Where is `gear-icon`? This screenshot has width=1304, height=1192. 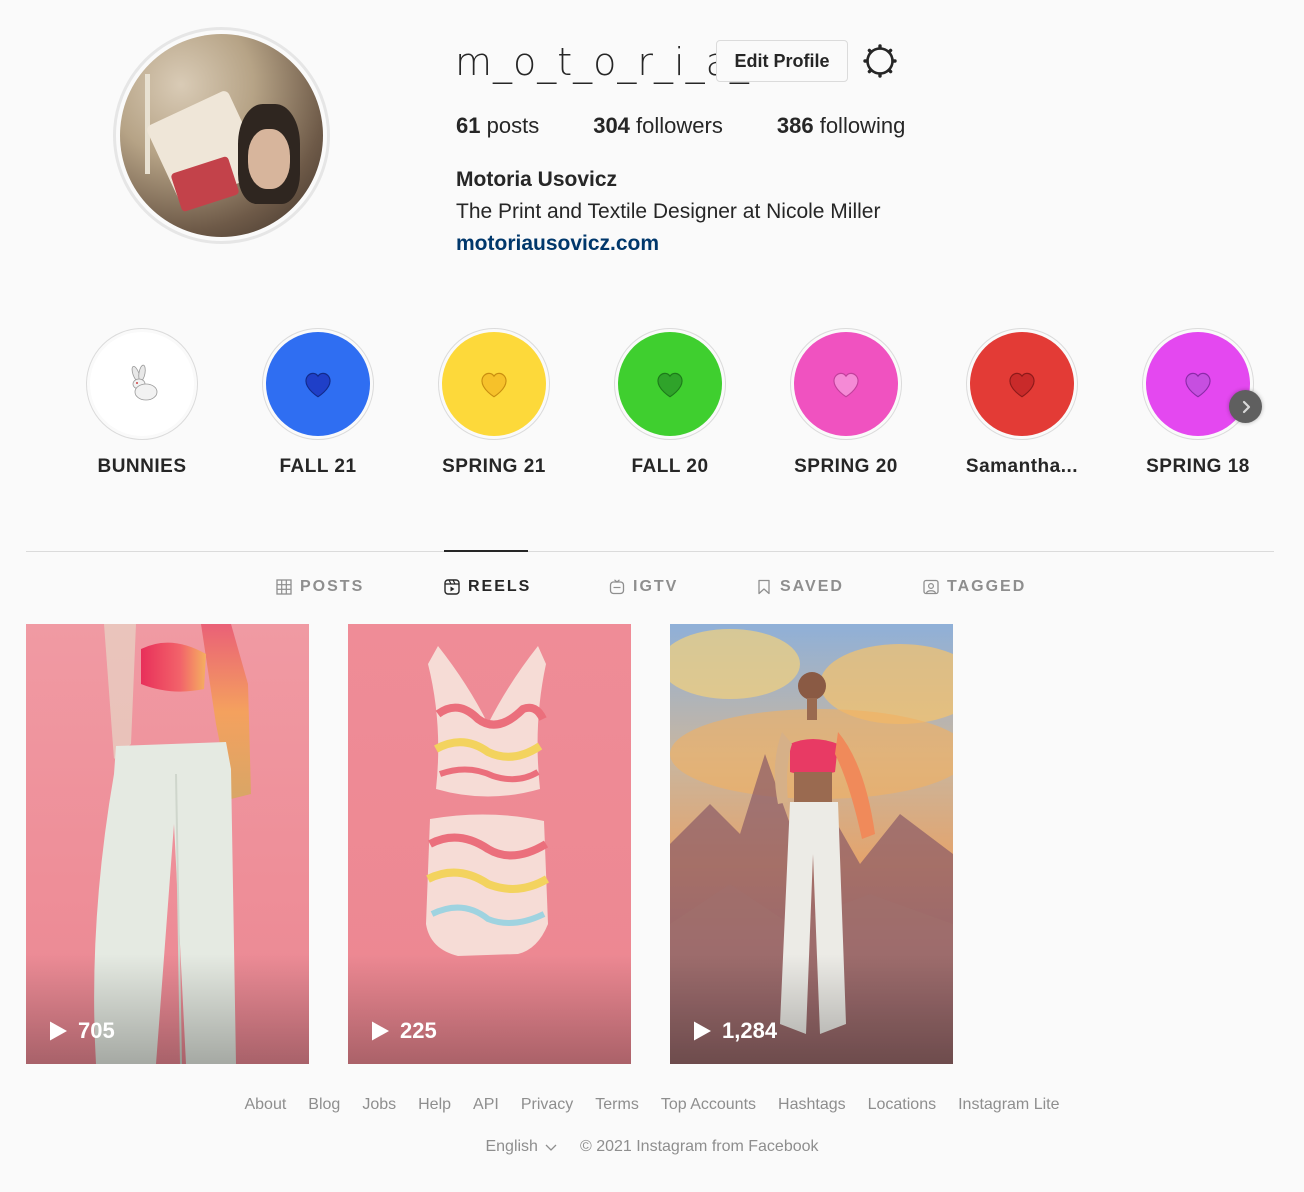 gear-icon is located at coordinates (880, 61).